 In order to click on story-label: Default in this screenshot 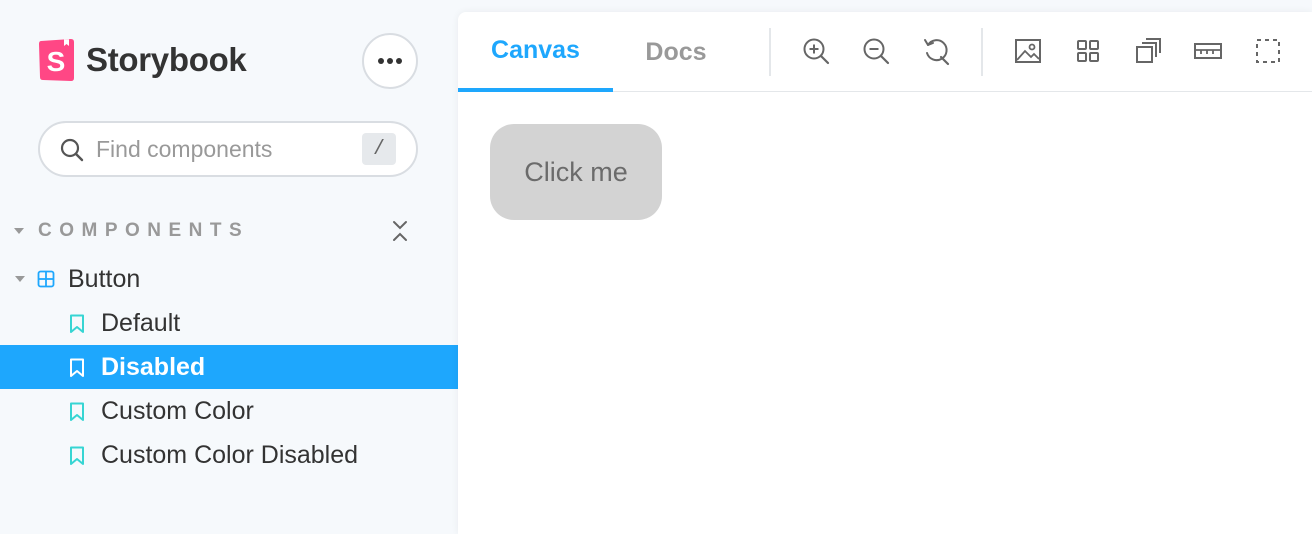, I will do `click(141, 322)`.